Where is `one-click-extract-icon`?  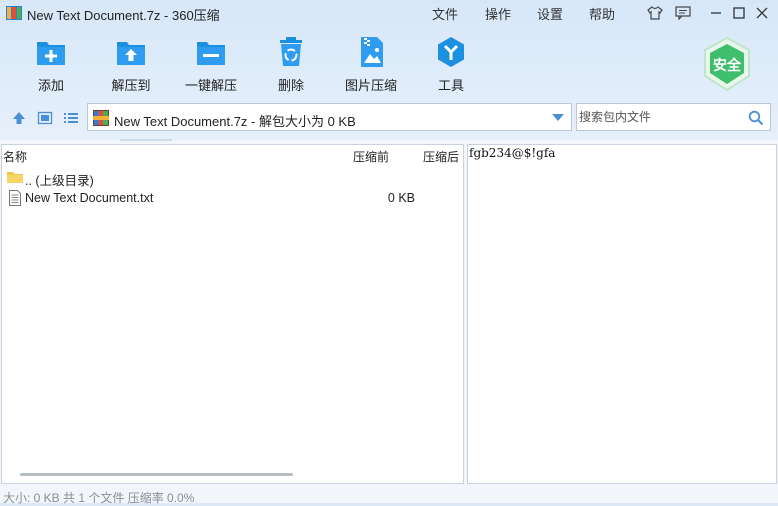 one-click-extract-icon is located at coordinates (211, 53).